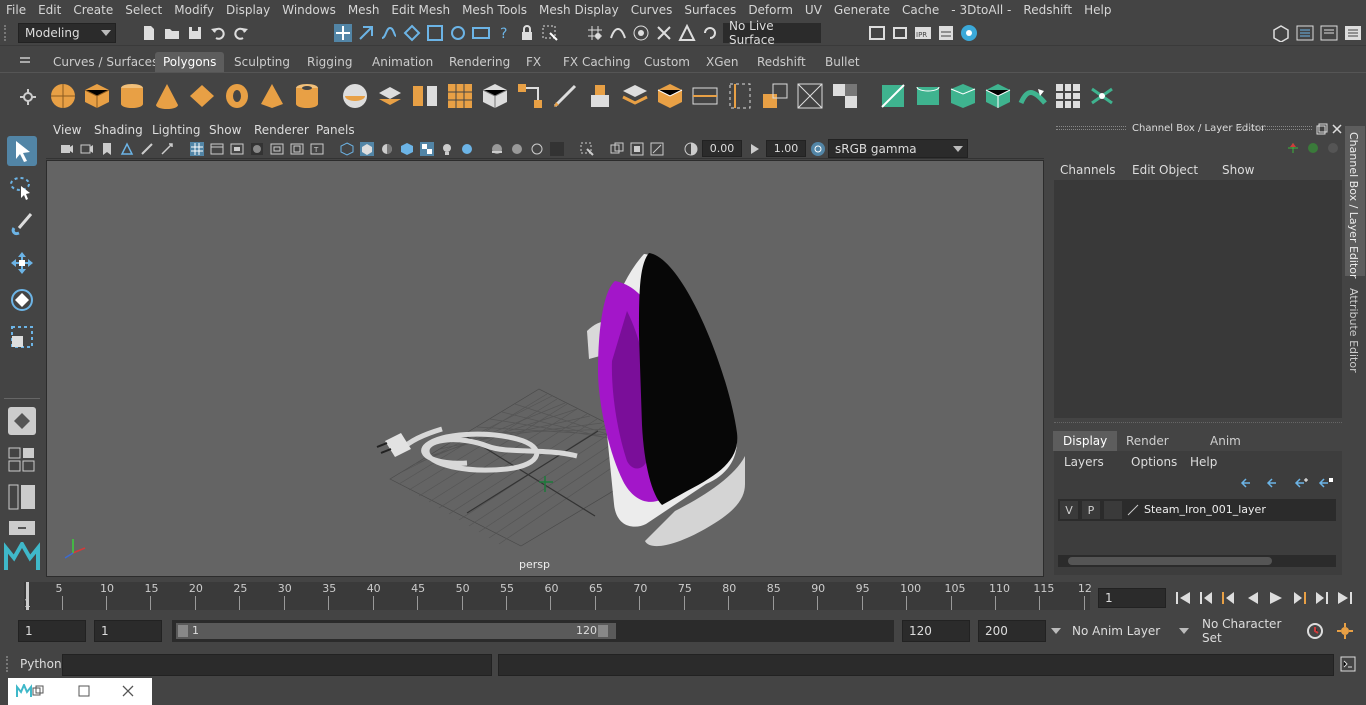 The image size is (1366, 705). I want to click on step-back-frame-icon, so click(1228, 598).